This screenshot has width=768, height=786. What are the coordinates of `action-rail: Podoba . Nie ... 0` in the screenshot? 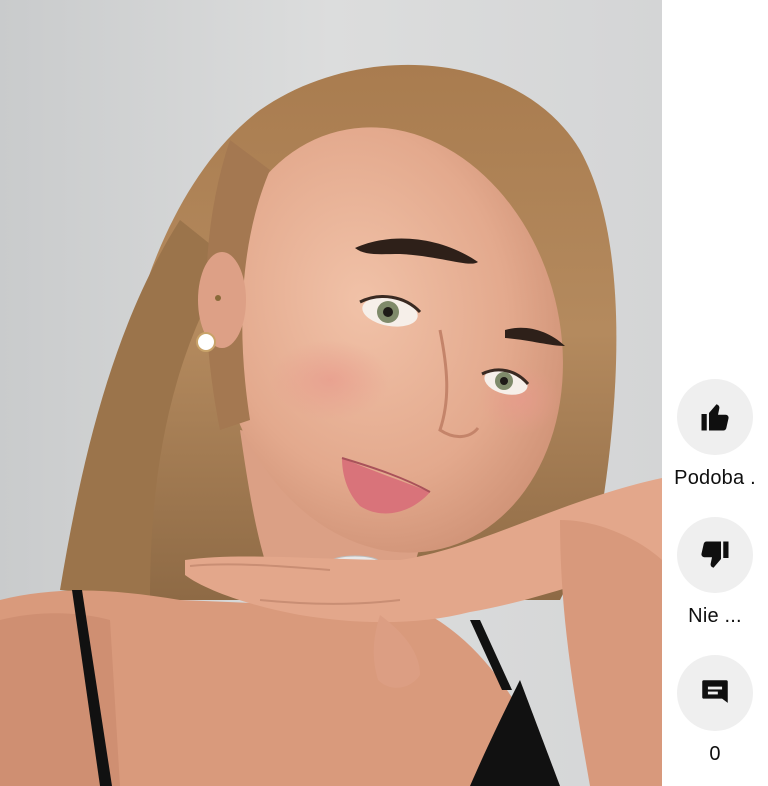 It's located at (715, 393).